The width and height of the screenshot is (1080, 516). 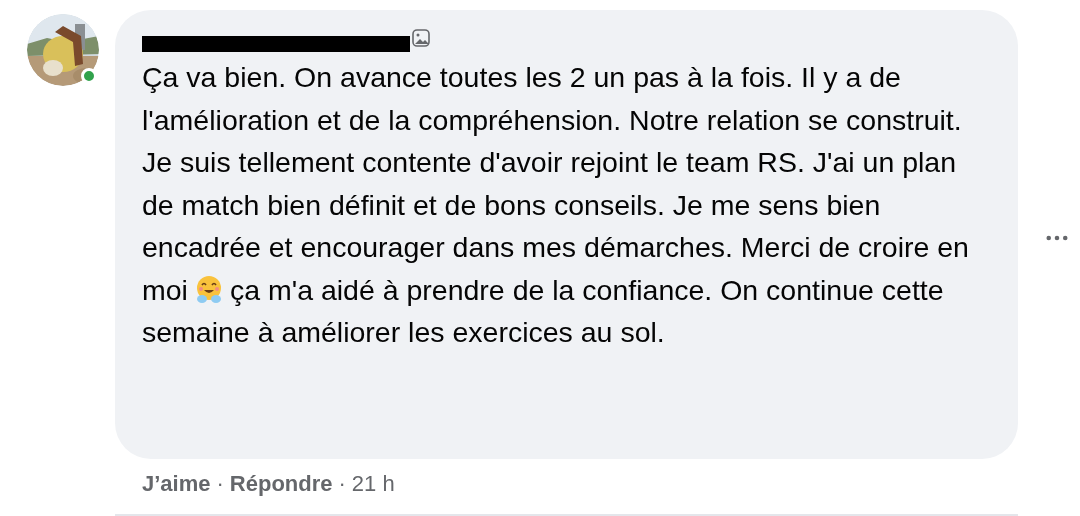 What do you see at coordinates (421, 38) in the screenshot?
I see `image-icon` at bounding box center [421, 38].